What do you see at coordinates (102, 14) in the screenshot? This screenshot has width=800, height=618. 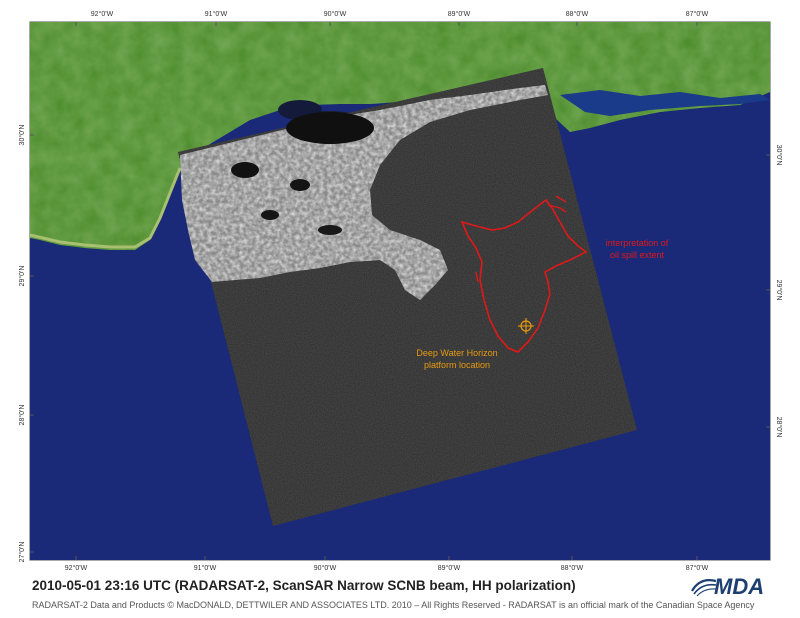 I see `lon-tick-top-1: 92°0'W` at bounding box center [102, 14].